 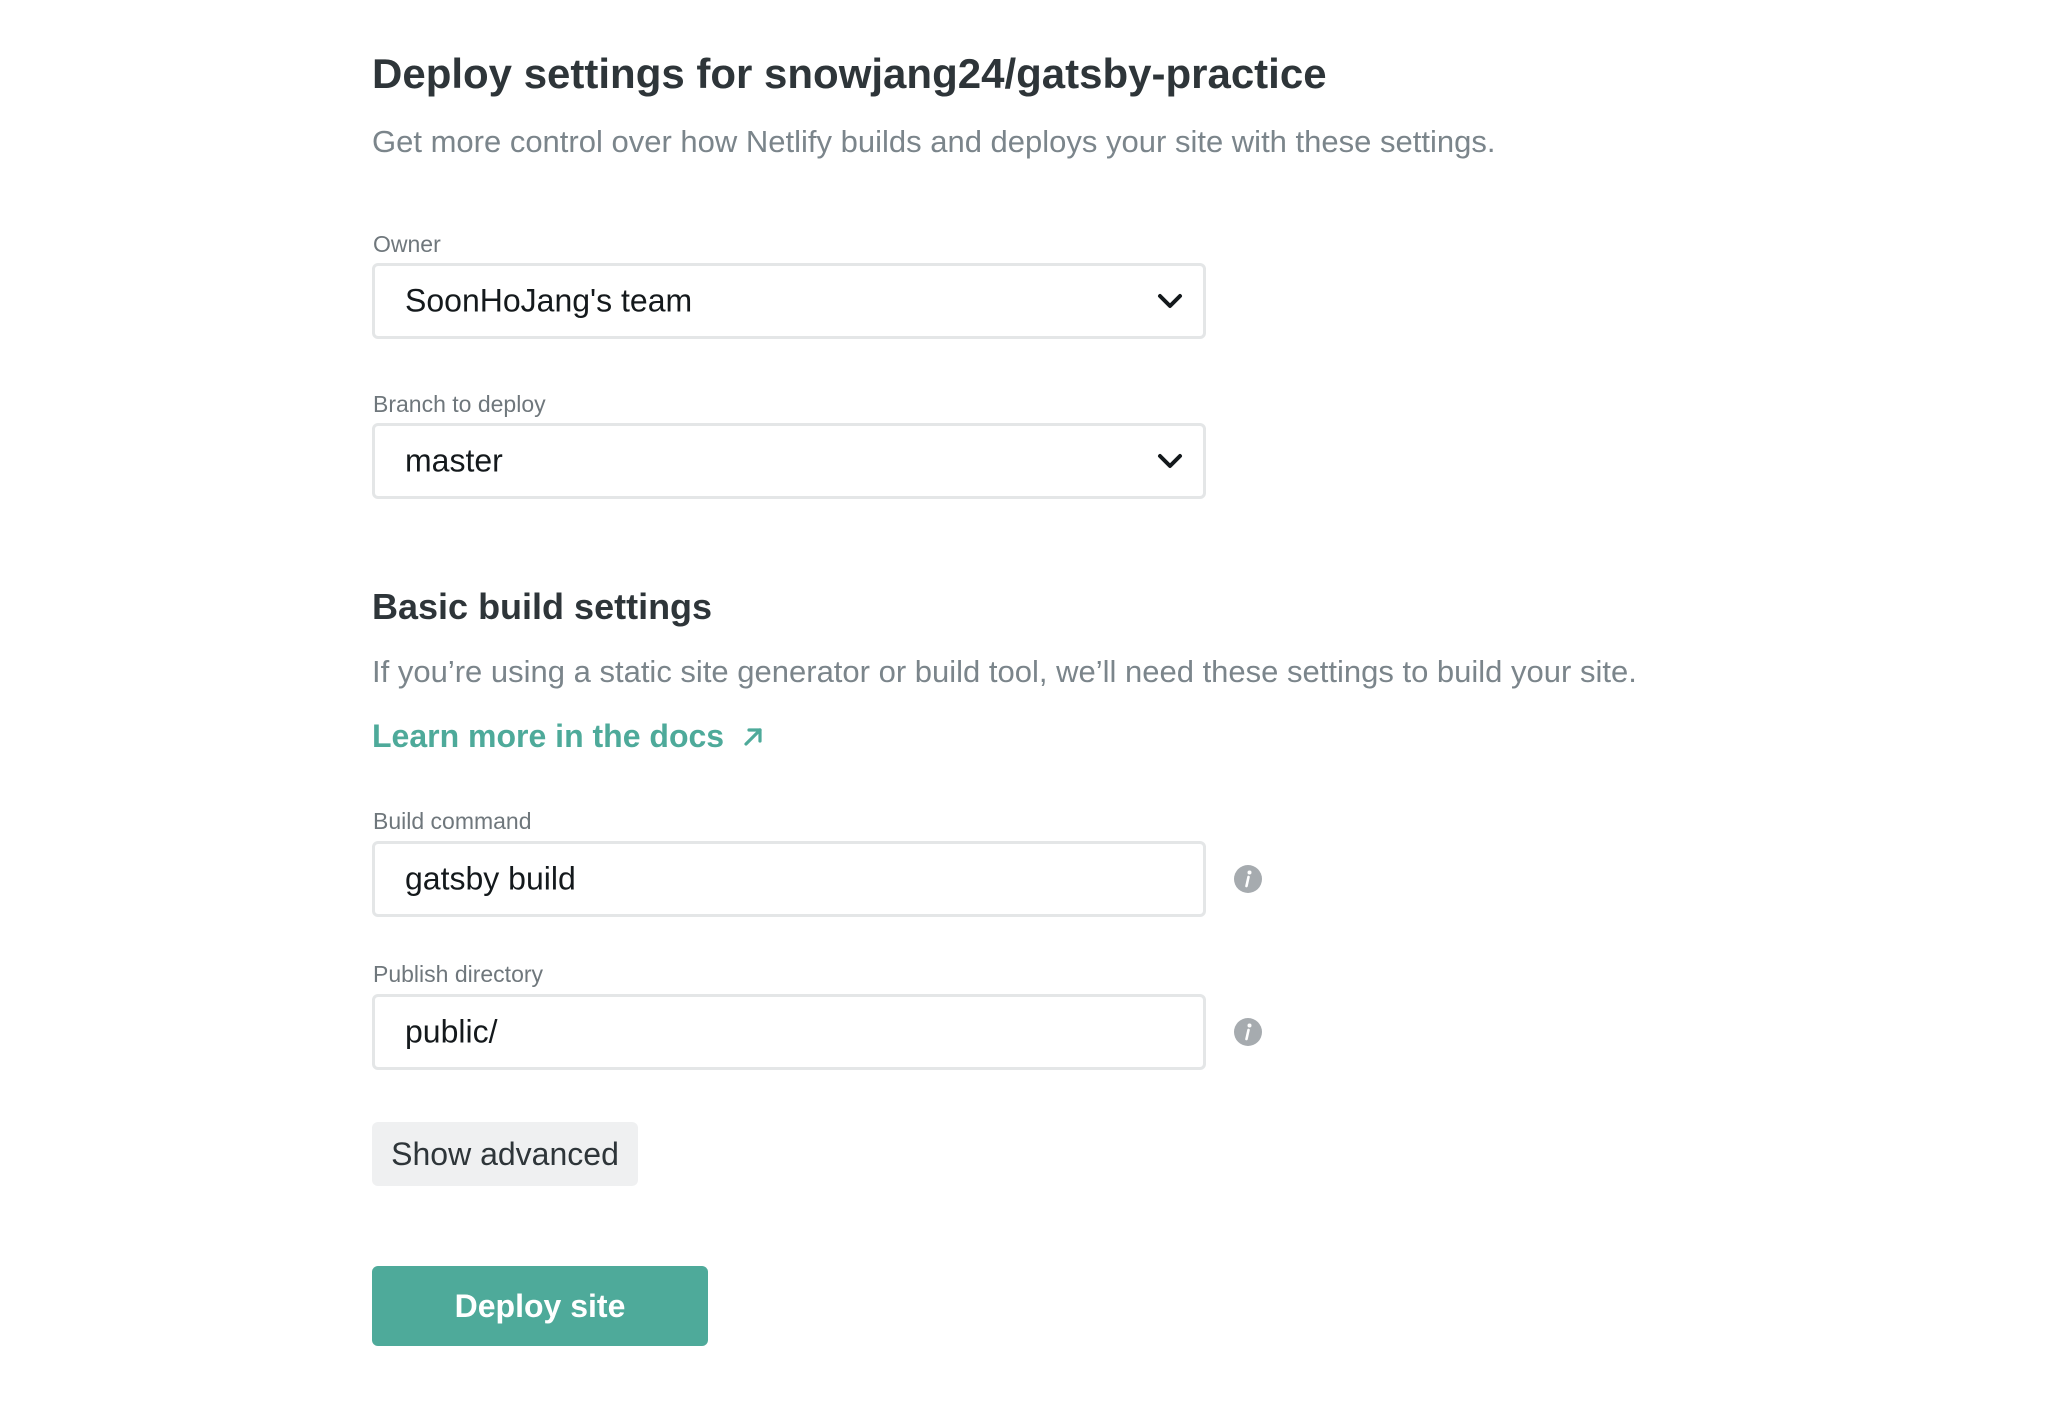 I want to click on publish-directory-value: public/, so click(x=451, y=1031).